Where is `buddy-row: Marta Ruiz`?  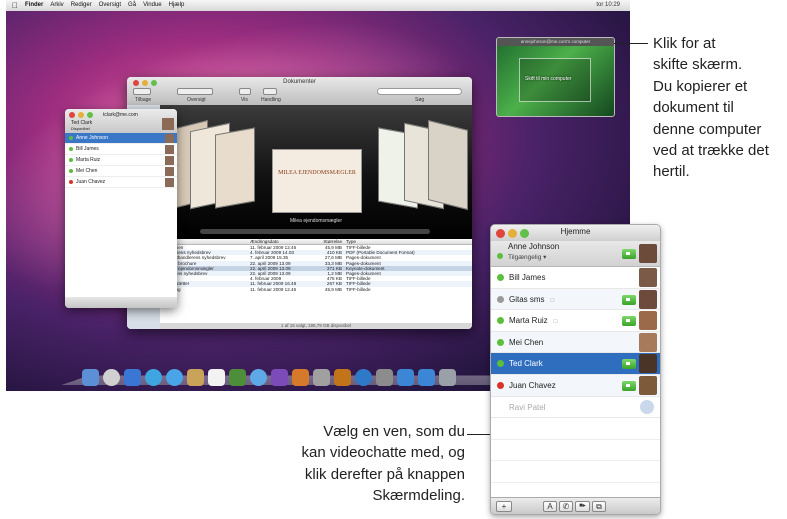
buddy-row: Marta Ruiz is located at coordinates (121, 160).